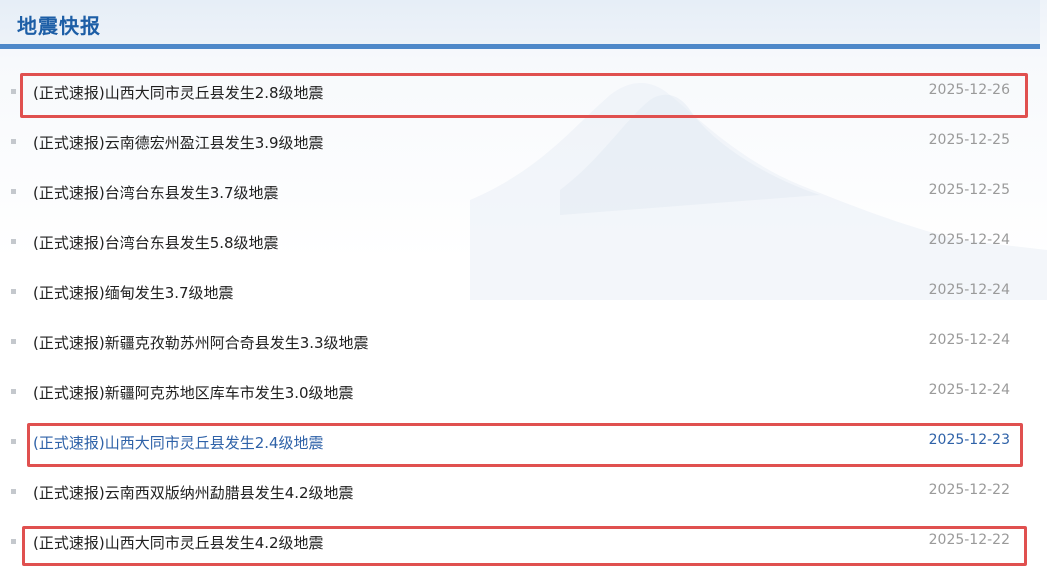 The height and width of the screenshot is (570, 1047). I want to click on list-item: (正式速报)台湾台东县发生3.7级地震 2025-12-25, so click(523, 194).